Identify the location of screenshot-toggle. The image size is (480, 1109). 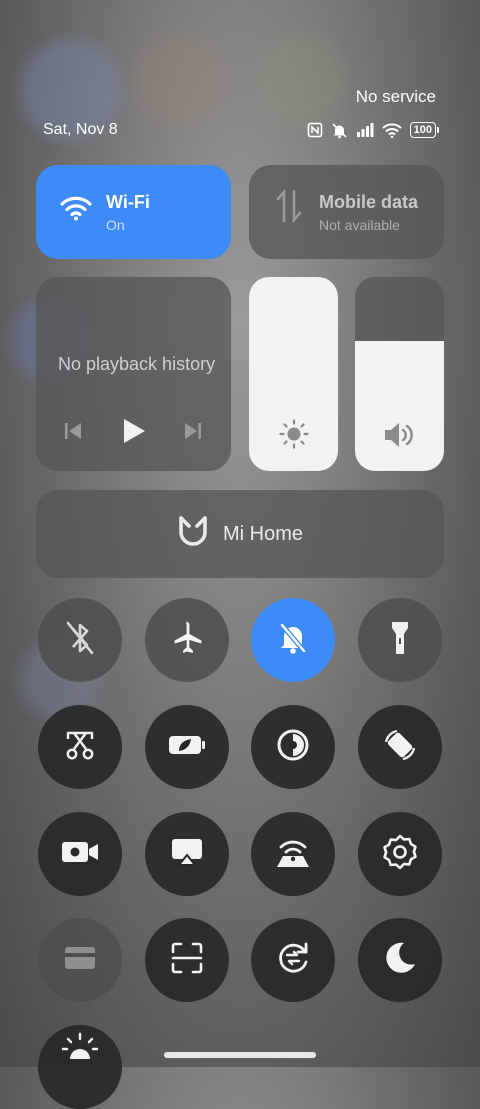
(80, 747).